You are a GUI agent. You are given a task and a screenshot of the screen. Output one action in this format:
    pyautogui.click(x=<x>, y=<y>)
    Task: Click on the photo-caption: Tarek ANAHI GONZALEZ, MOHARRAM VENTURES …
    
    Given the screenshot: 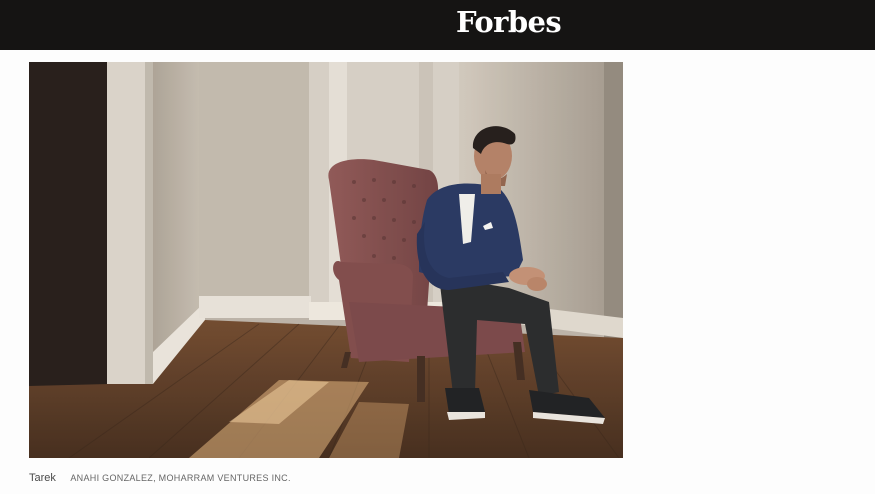 What is the action you would take?
    pyautogui.click(x=160, y=477)
    